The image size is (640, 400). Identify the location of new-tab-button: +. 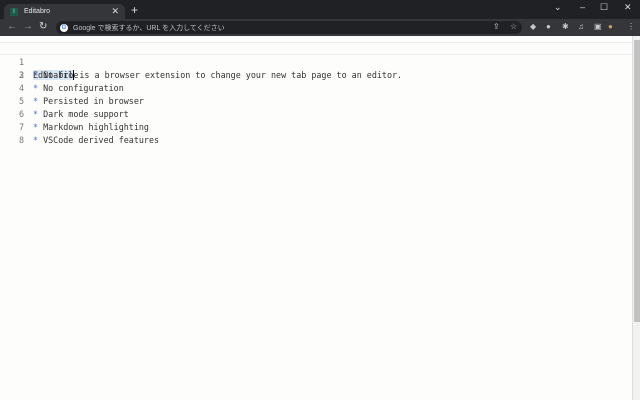
(134, 10).